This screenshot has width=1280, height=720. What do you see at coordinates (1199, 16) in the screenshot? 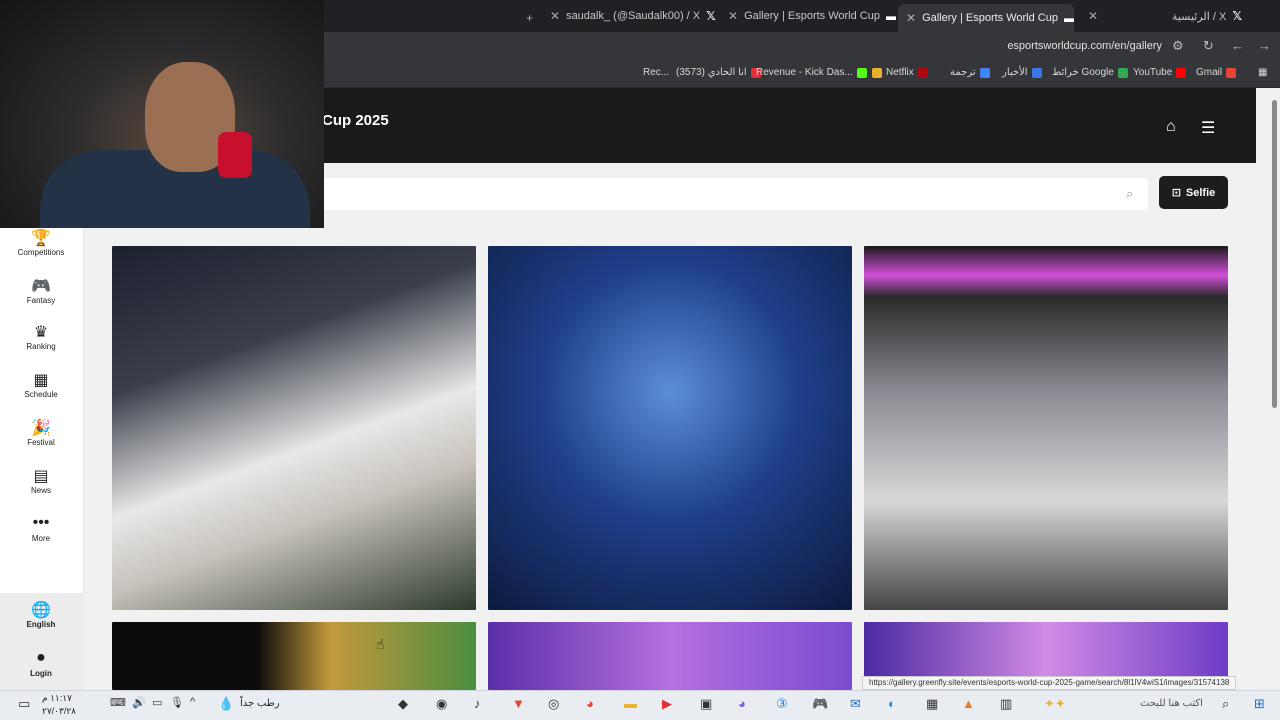
I see `tab-title: الرئيسية / X` at bounding box center [1199, 16].